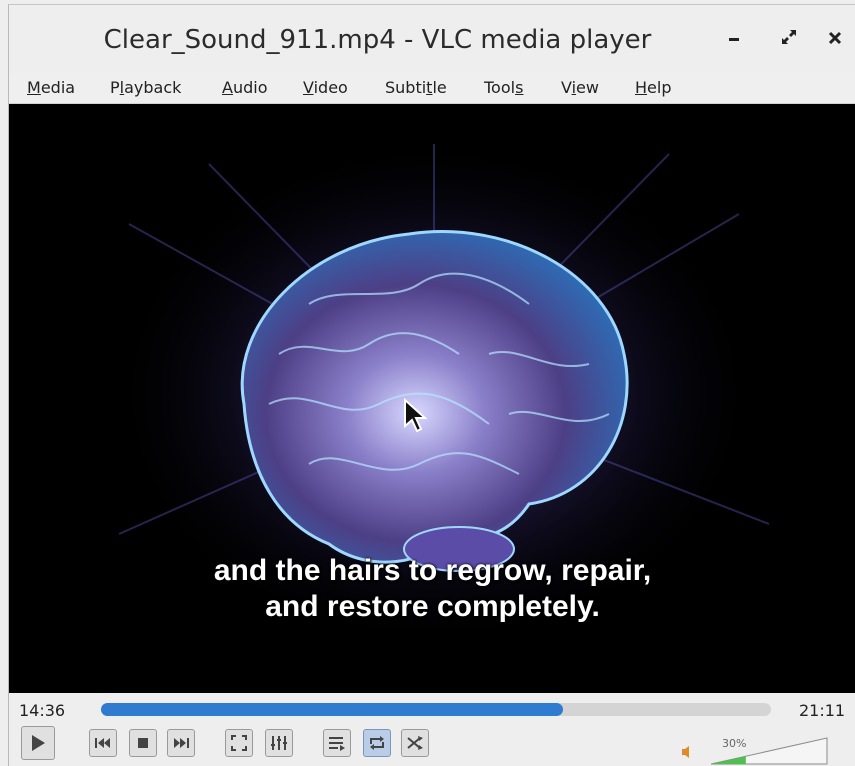 The width and height of the screenshot is (855, 766). I want to click on play-icon, so click(38, 743).